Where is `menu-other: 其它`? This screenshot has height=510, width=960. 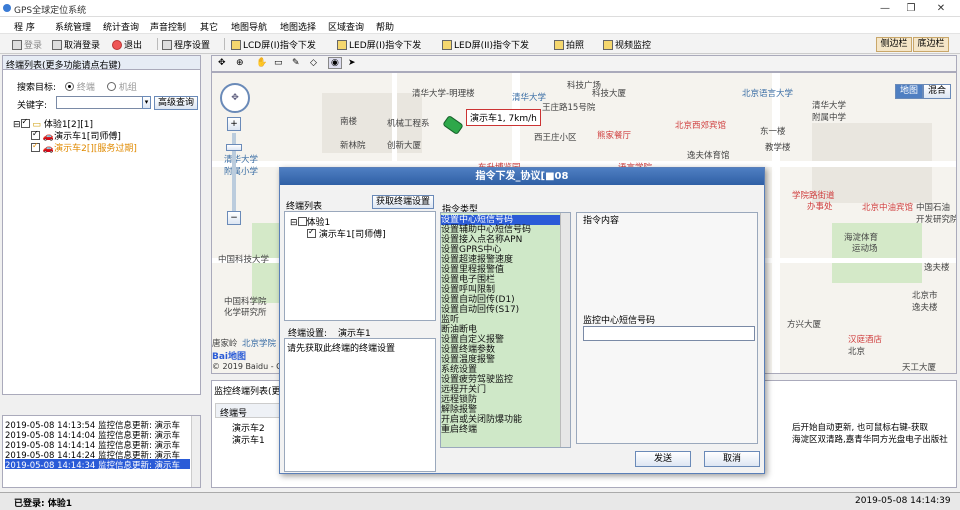
menu-other: 其它 is located at coordinates (209, 26).